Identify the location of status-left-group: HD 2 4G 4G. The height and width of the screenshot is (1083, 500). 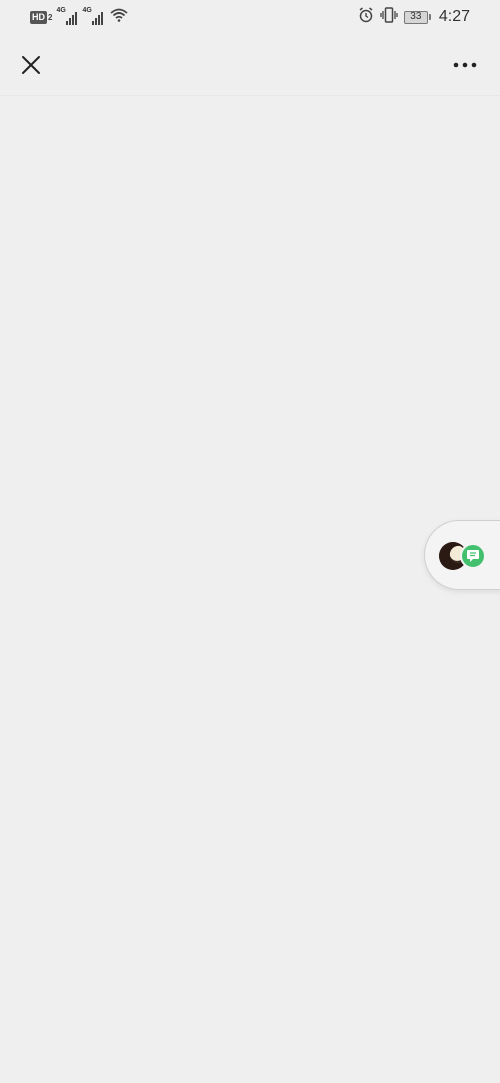
(79, 17).